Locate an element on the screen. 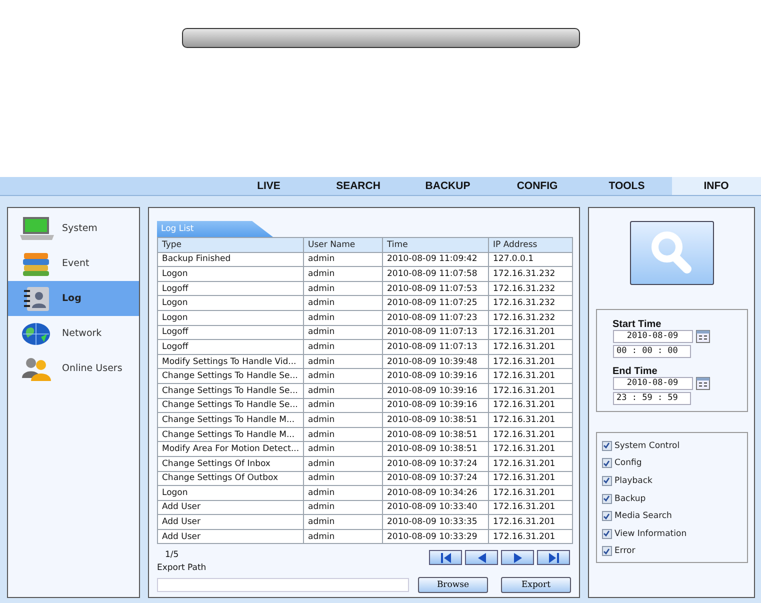  table-cell: 2010-08-09 10:38:51 is located at coordinates (435, 434).